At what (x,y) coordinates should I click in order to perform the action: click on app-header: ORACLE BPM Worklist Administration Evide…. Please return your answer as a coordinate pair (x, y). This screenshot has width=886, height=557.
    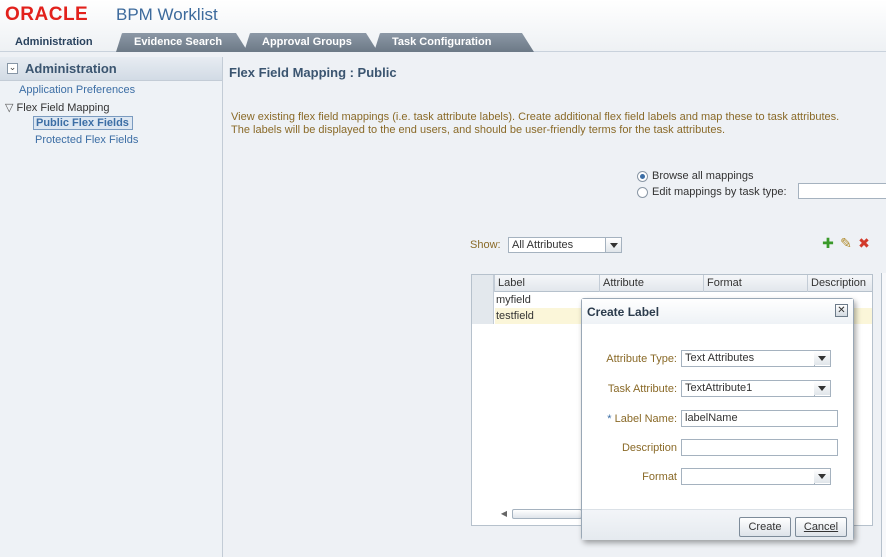
    Looking at the image, I should click on (443, 26).